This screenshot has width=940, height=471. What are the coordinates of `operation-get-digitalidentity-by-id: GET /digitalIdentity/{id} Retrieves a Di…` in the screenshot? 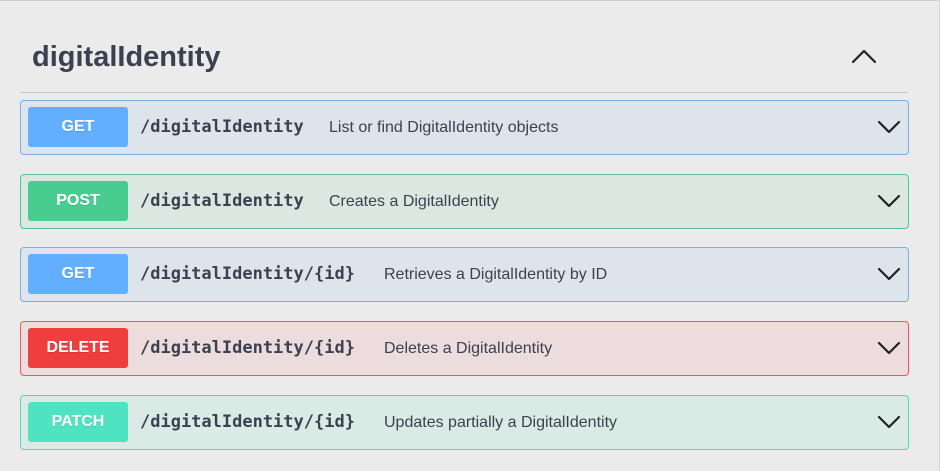 It's located at (464, 274).